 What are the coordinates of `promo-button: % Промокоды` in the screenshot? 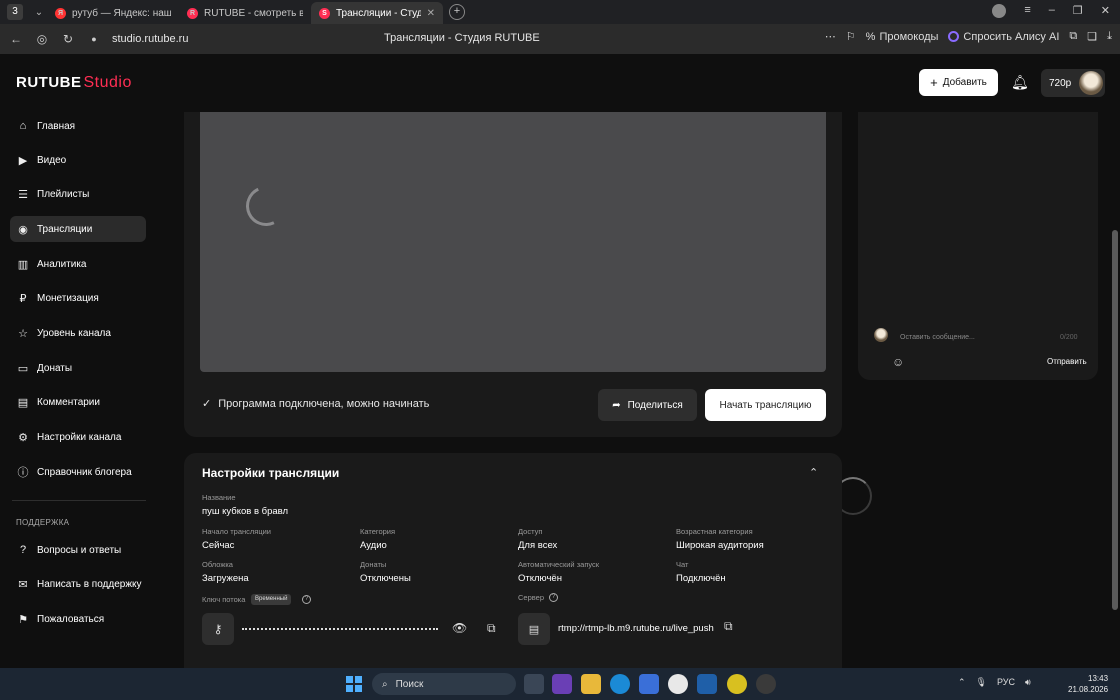 It's located at (902, 37).